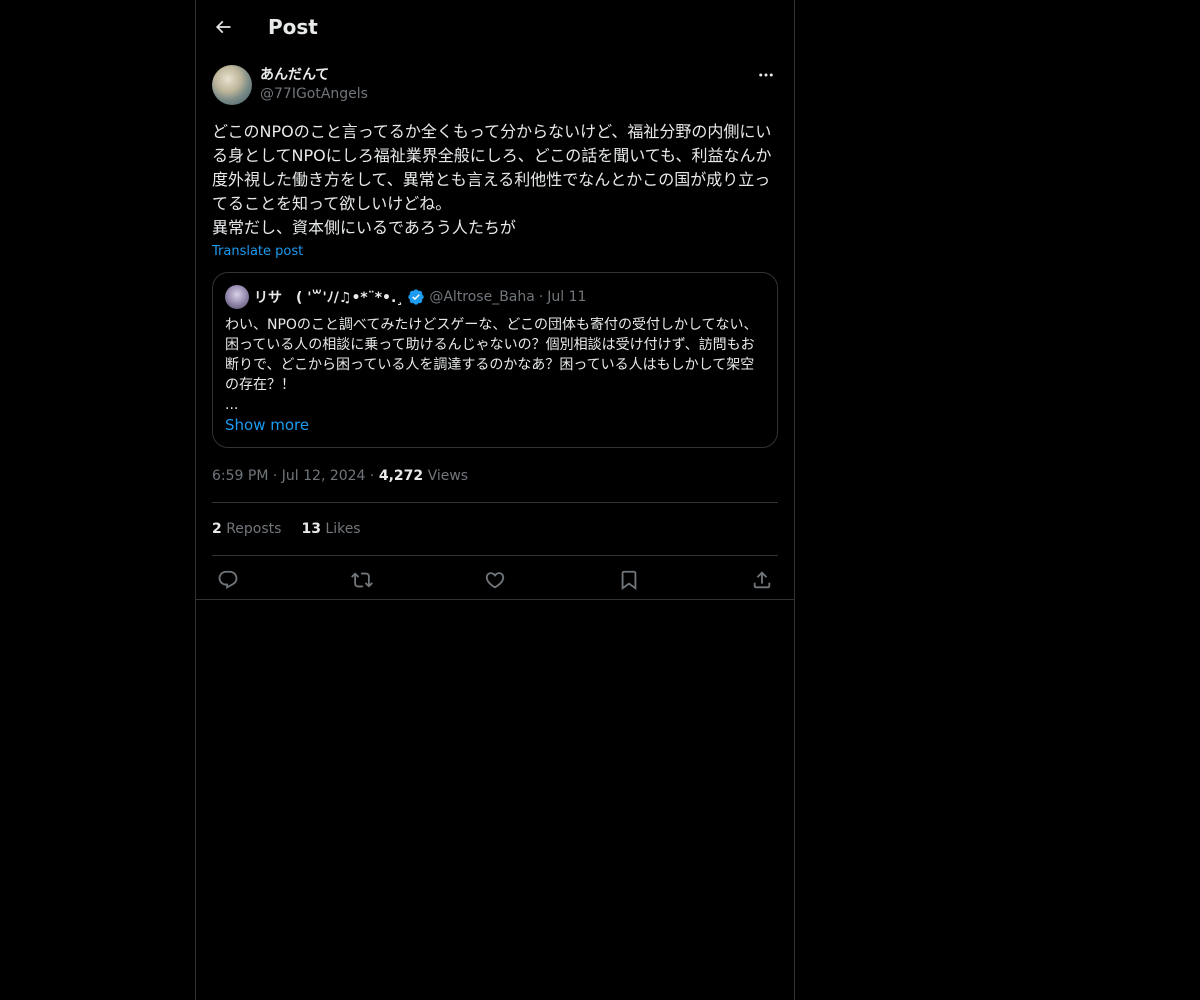 The height and width of the screenshot is (1000, 1200). Describe the element at coordinates (257, 252) in the screenshot. I see `translate-post-link: Translate post` at that location.